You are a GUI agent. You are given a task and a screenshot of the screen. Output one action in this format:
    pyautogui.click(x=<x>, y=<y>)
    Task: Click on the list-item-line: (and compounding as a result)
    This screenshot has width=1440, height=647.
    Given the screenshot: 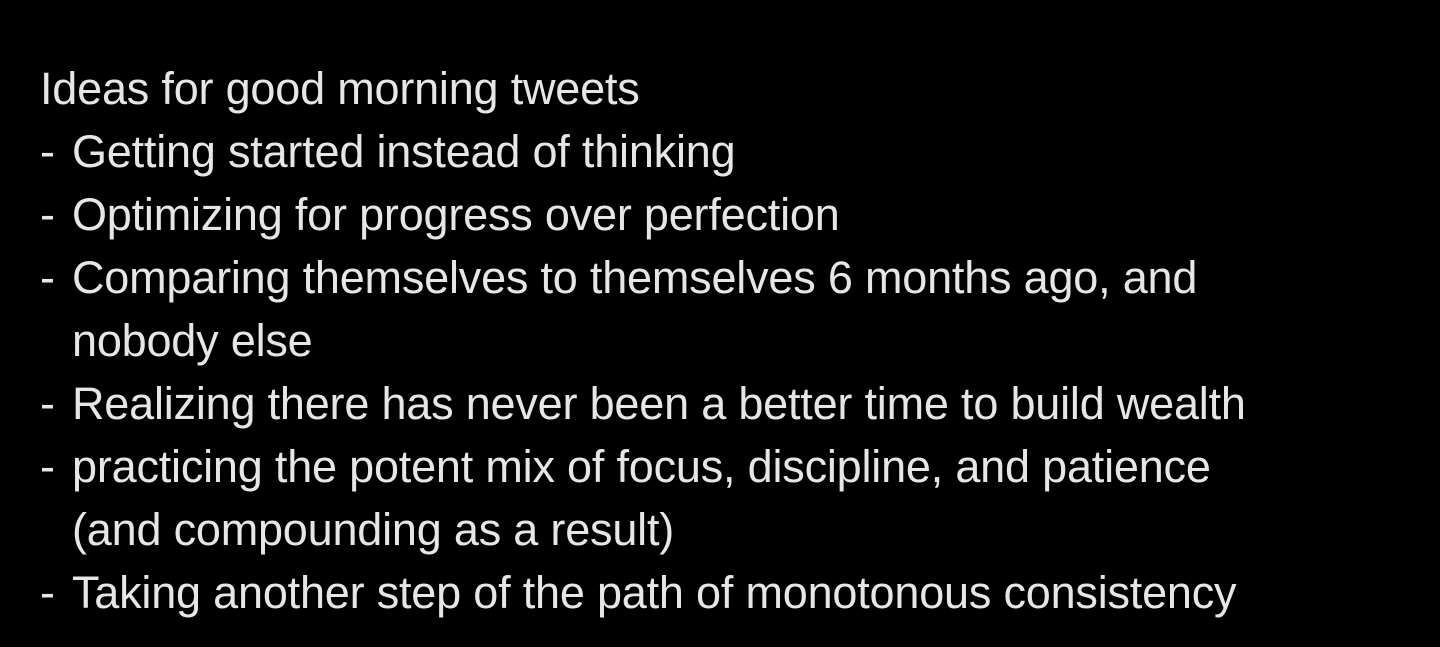 What is the action you would take?
    pyautogui.click(x=373, y=529)
    